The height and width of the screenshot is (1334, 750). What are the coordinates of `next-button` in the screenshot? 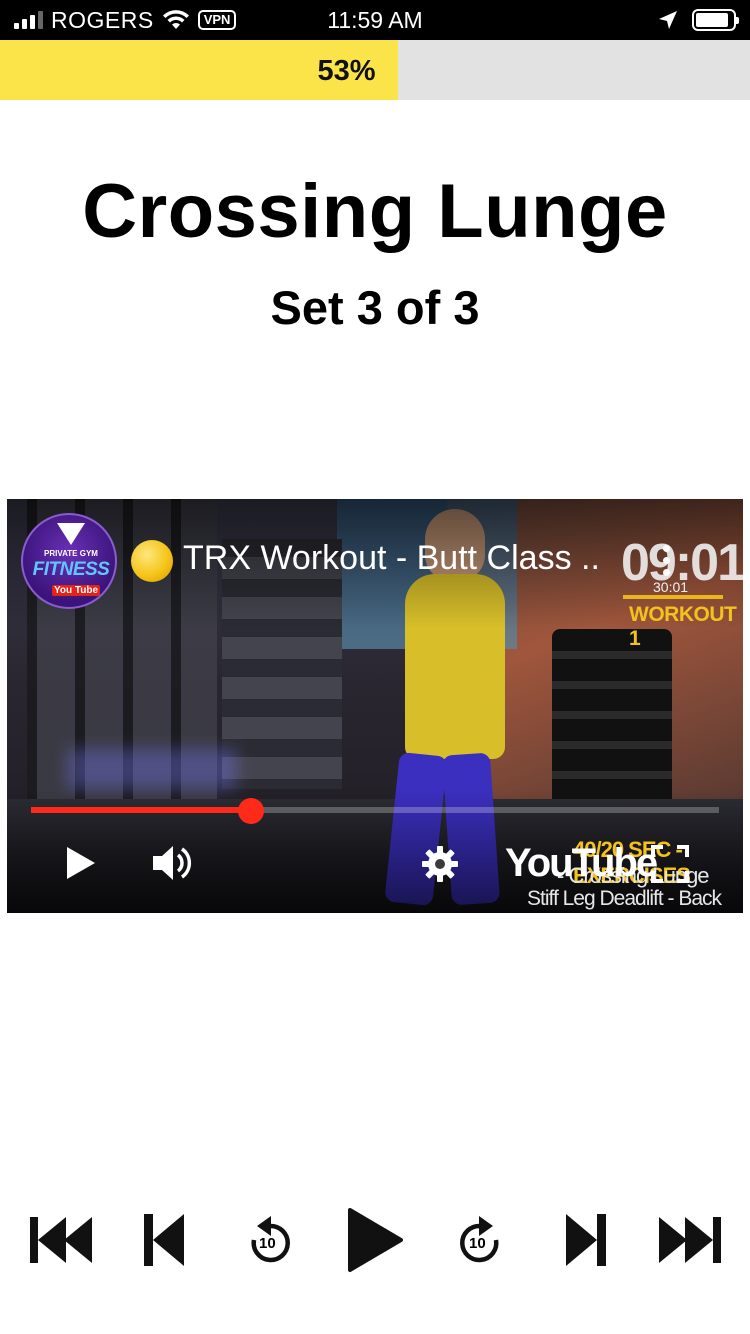 It's located at (586, 1240).